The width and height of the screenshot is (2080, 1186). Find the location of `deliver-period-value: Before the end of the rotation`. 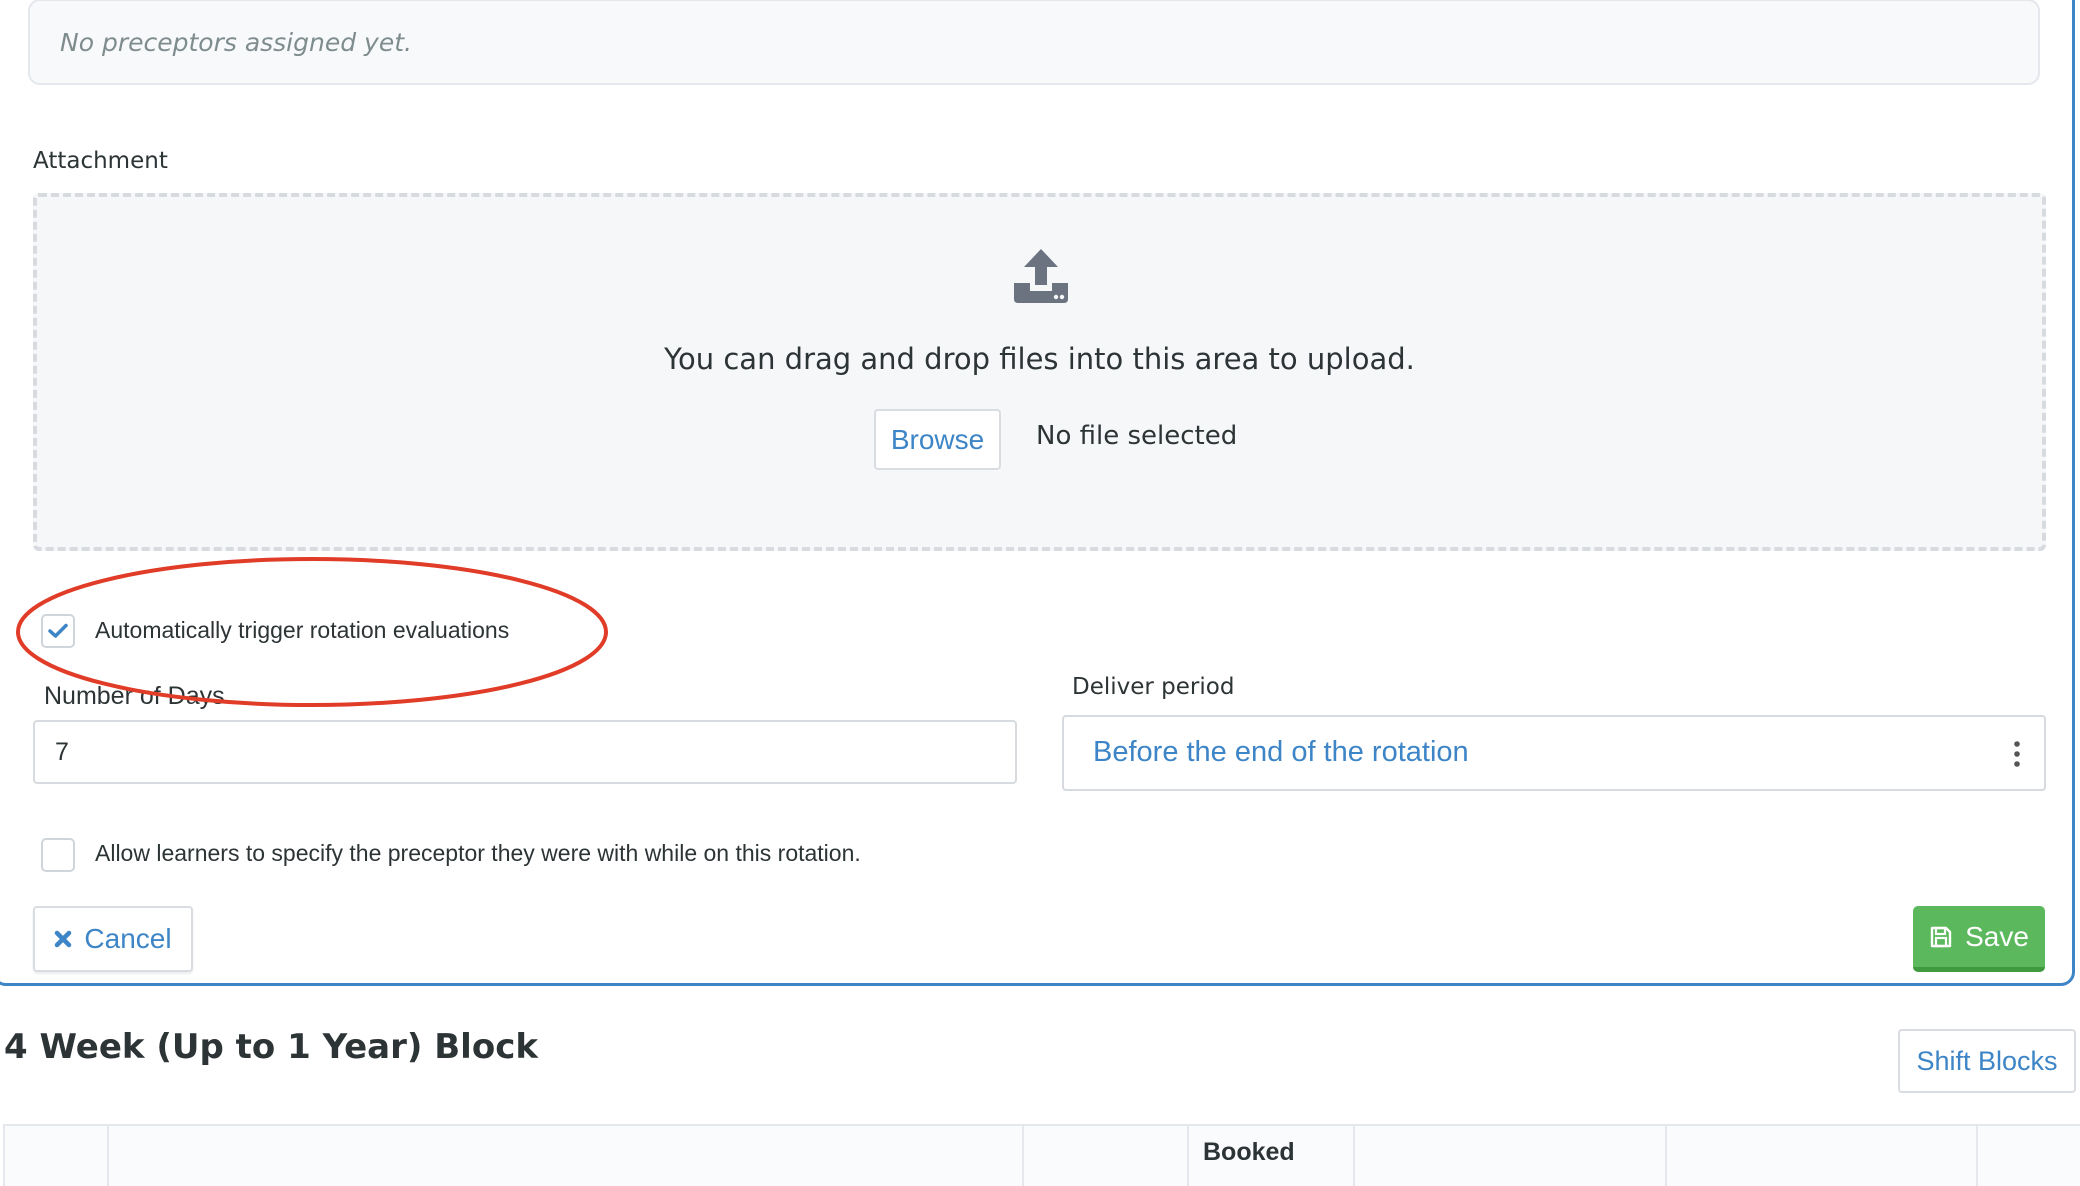

deliver-period-value: Before the end of the rotation is located at coordinates (1281, 752).